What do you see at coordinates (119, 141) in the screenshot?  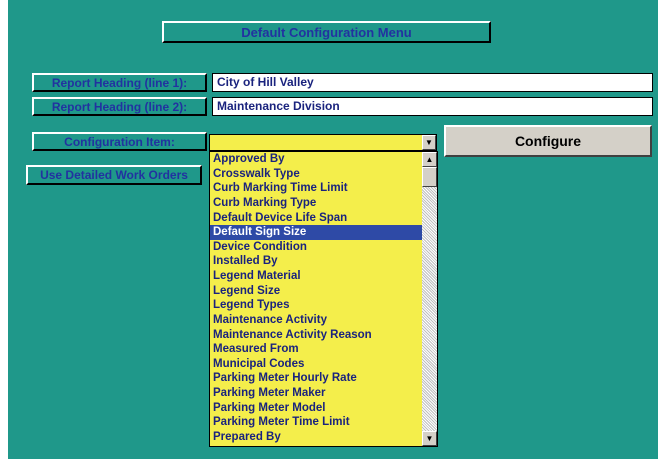 I see `configuration-item-label: Configuration Item:` at bounding box center [119, 141].